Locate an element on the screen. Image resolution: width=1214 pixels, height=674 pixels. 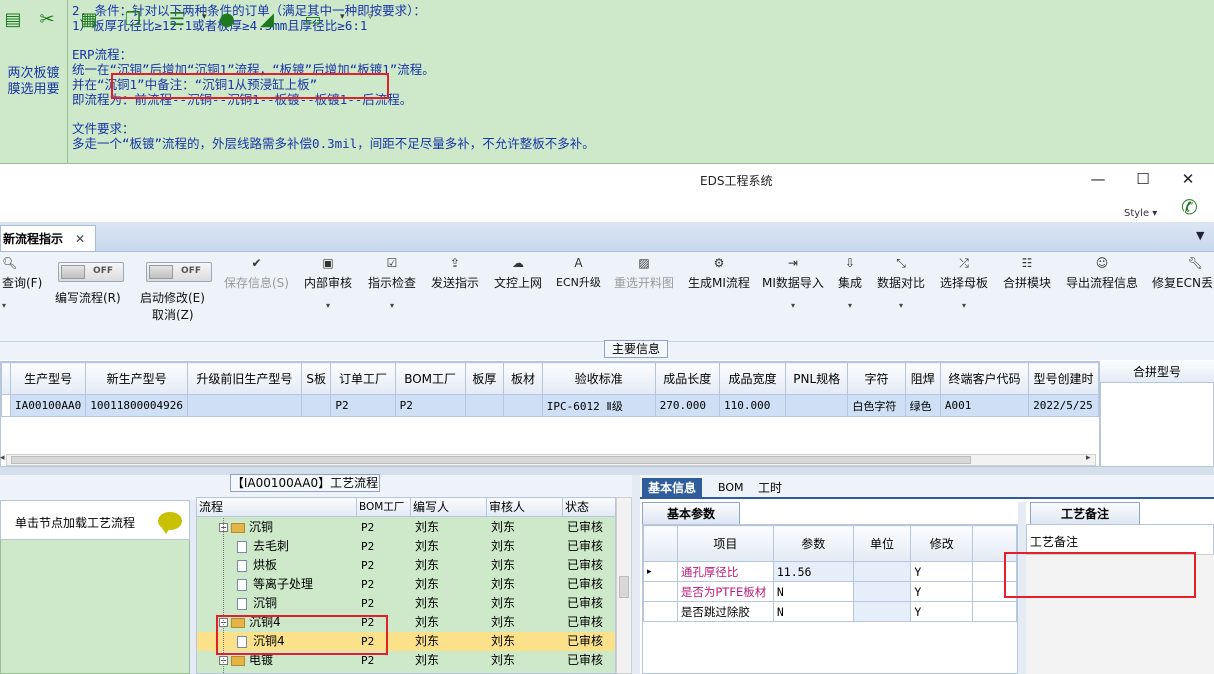
tab-process-note: 工艺备注 is located at coordinates (1085, 513).